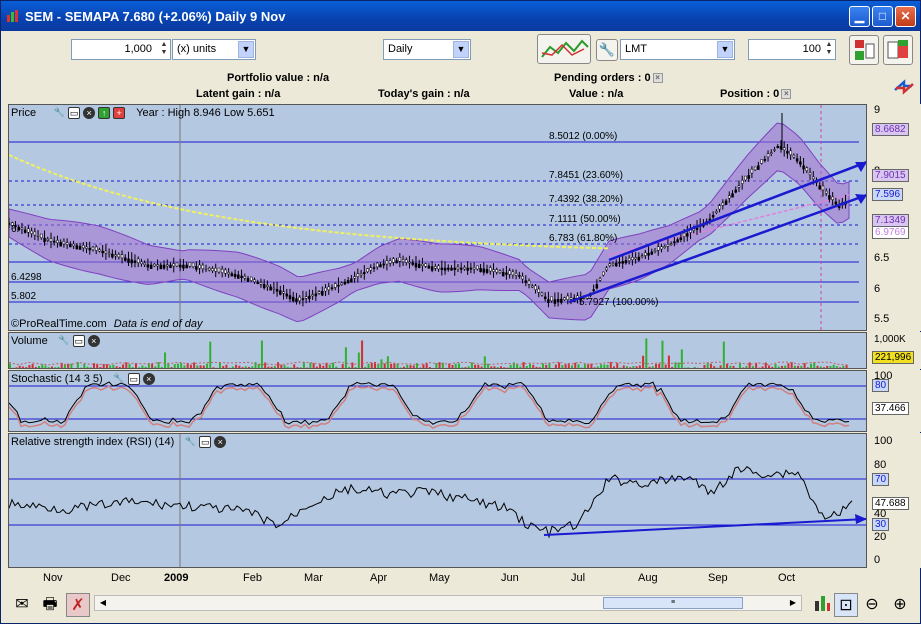 The height and width of the screenshot is (624, 921). What do you see at coordinates (448, 603) in the screenshot?
I see `horizontal-scrollbar: ◀ ≡ ▶` at bounding box center [448, 603].